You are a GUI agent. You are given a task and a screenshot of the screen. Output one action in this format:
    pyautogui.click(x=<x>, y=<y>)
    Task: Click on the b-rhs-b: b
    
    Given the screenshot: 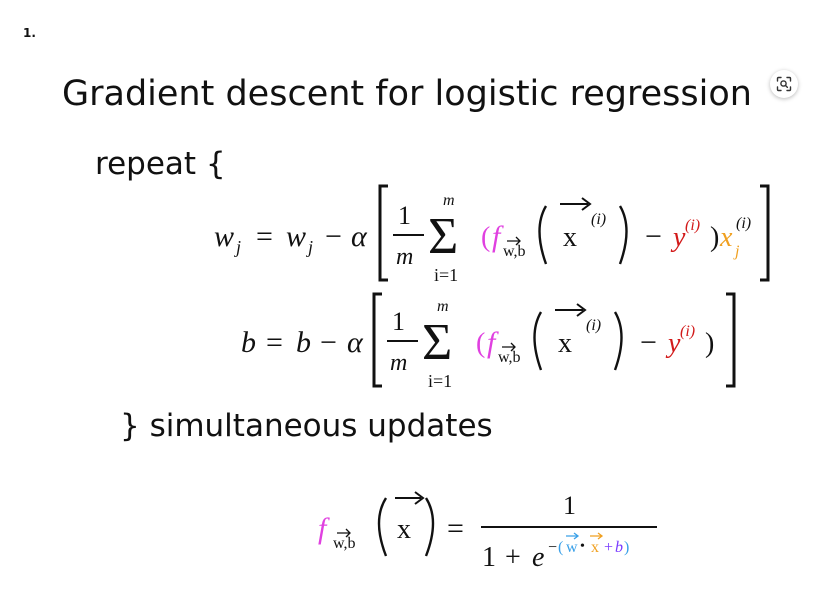 What is the action you would take?
    pyautogui.click(x=303, y=342)
    